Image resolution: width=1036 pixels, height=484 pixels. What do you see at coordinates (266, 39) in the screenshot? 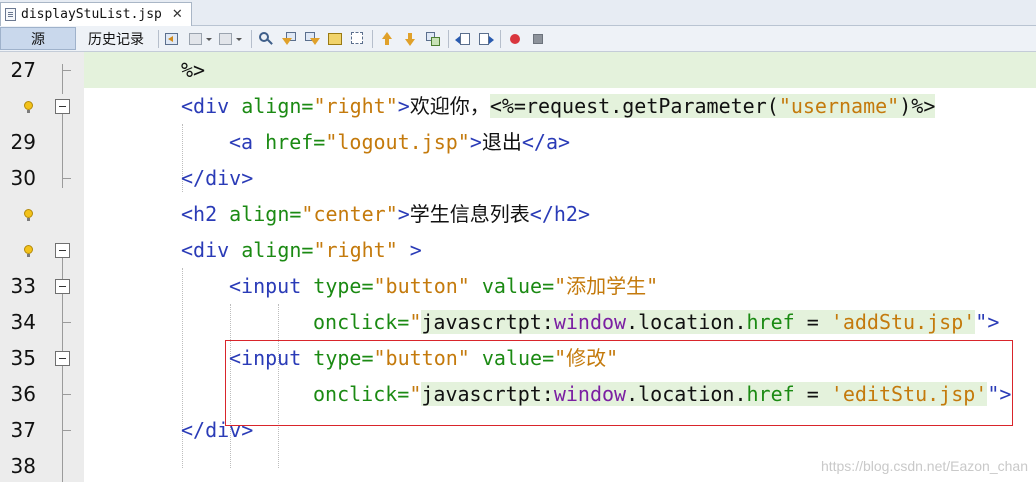
I see `find-icon` at bounding box center [266, 39].